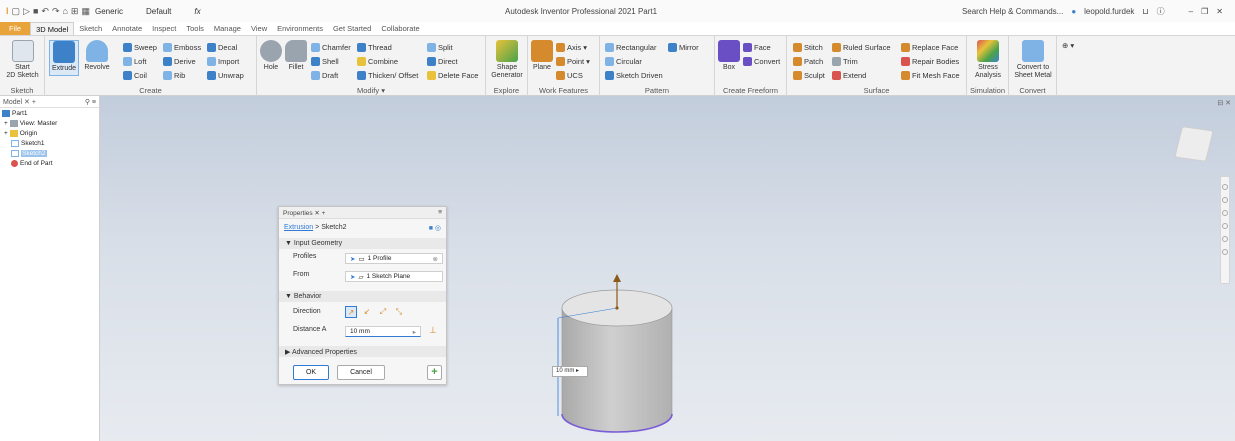  Describe the element at coordinates (16, 11) in the screenshot. I see `new-icon: ▢` at that location.